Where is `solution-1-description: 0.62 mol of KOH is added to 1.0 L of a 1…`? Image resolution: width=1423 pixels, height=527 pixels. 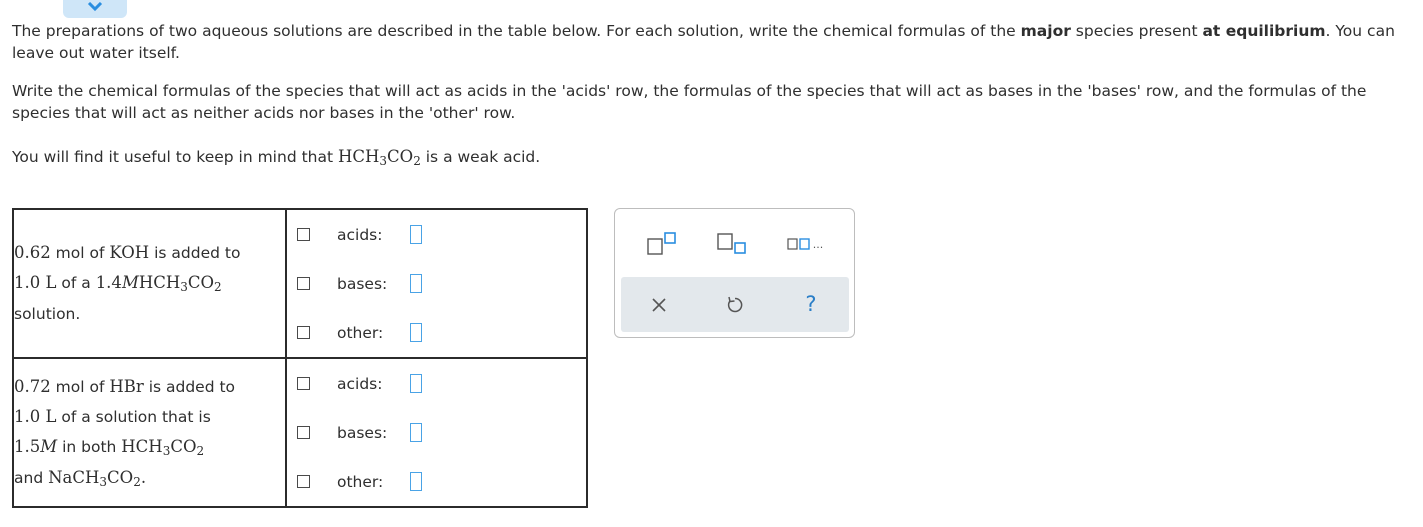 solution-1-description: 0.62 mol of KOH is added to 1.0 L of a 1… is located at coordinates (149, 283).